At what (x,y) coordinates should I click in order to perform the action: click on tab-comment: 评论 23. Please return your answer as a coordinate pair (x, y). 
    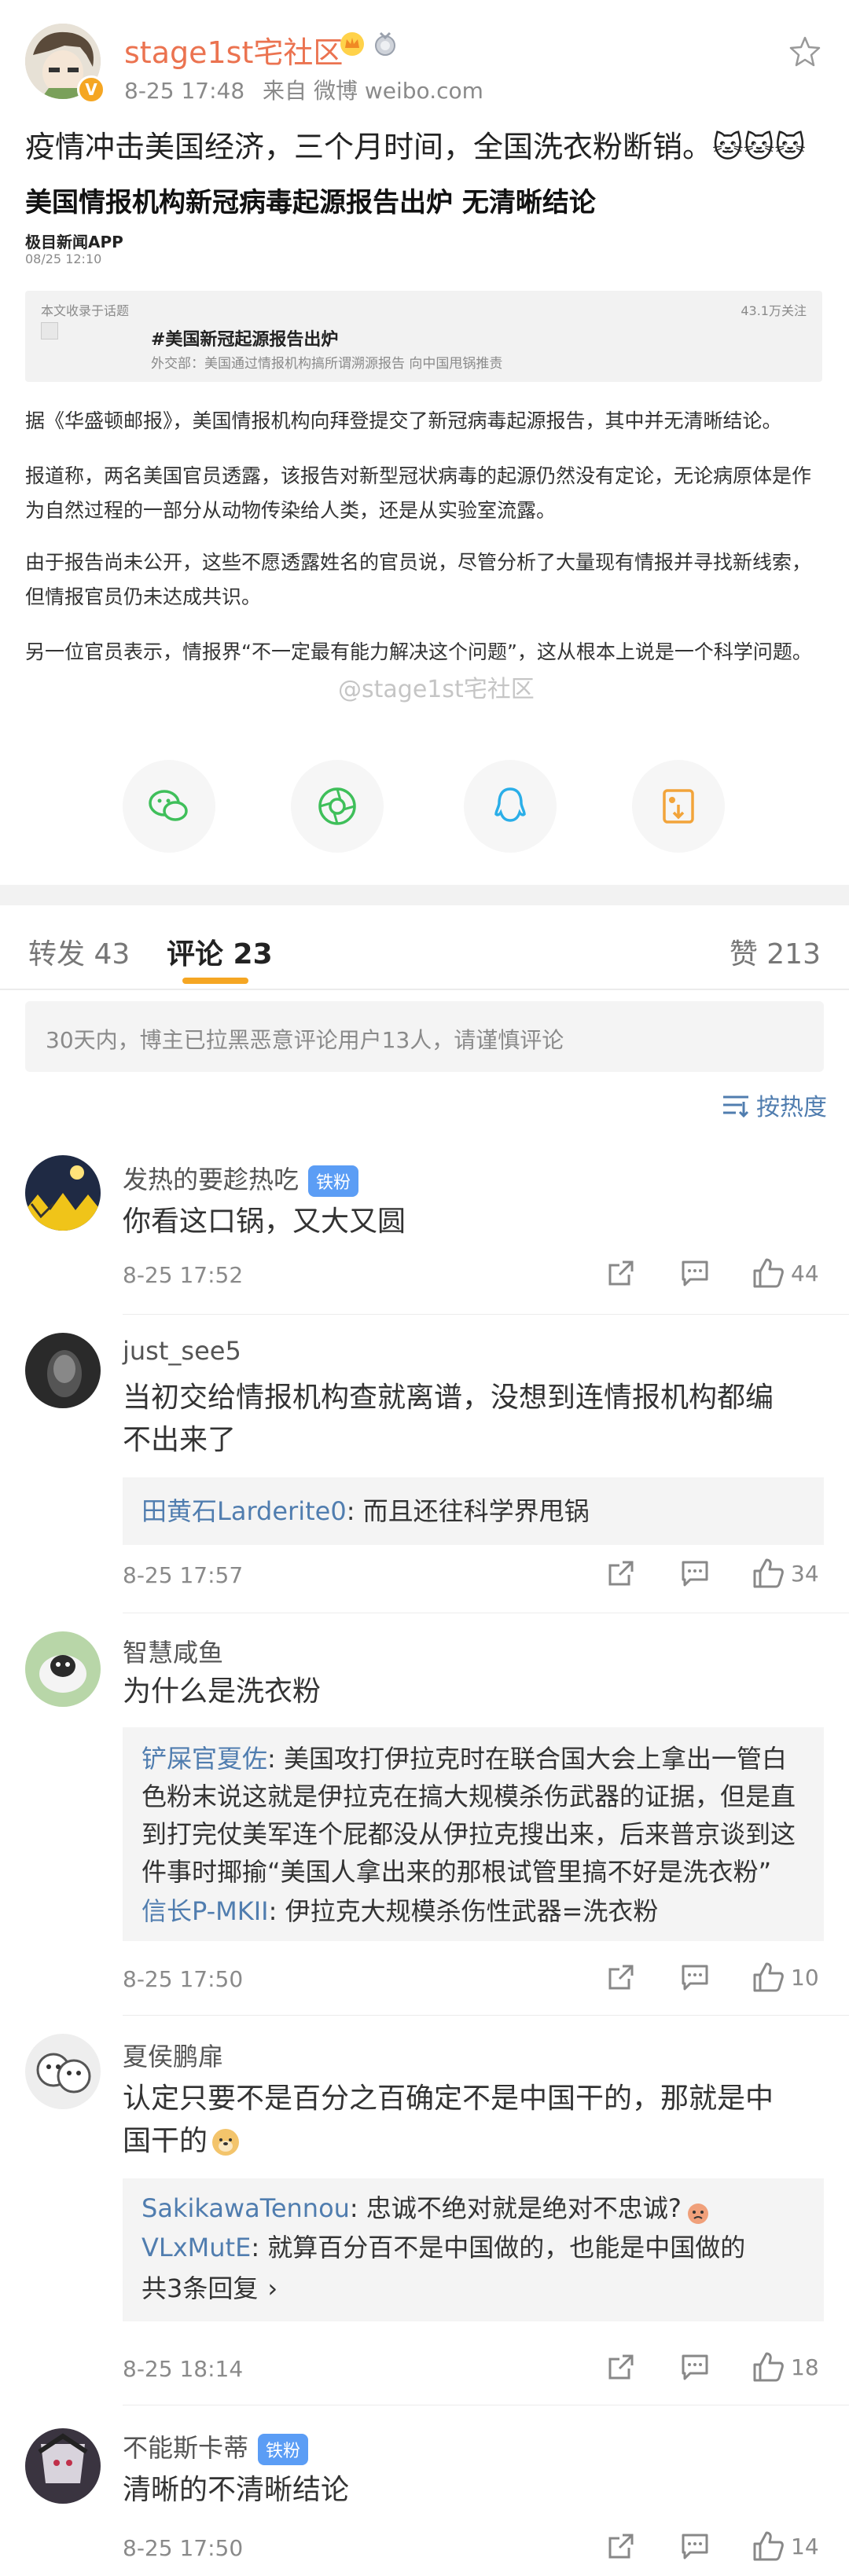
    Looking at the image, I should click on (220, 951).